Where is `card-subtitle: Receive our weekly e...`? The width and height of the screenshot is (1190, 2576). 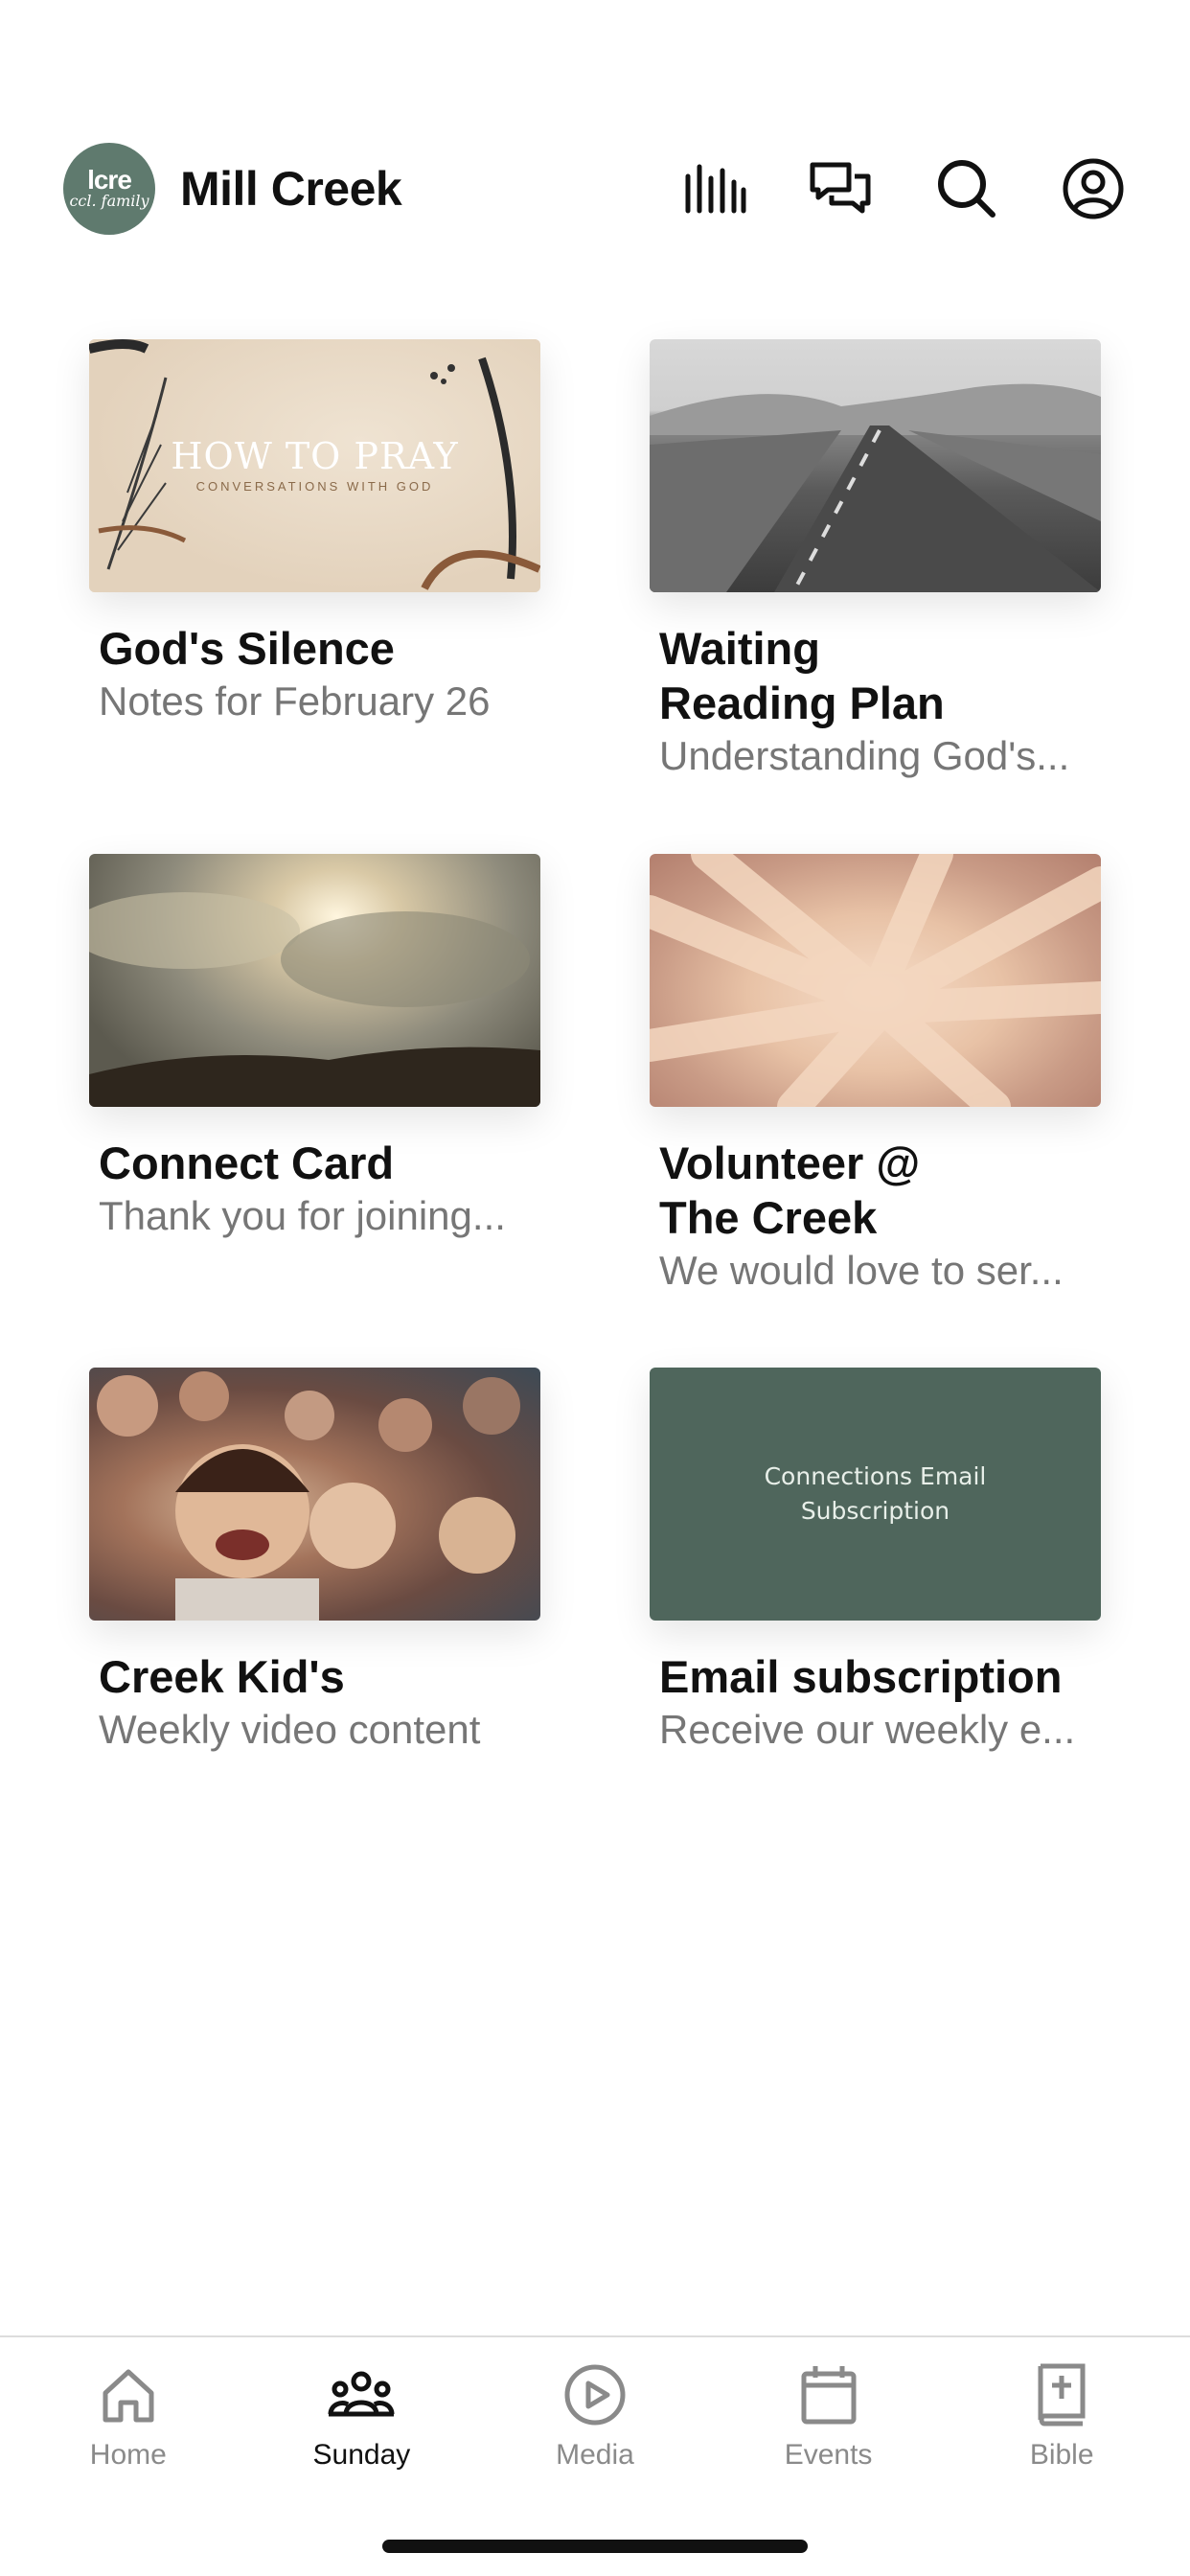
card-subtitle: Receive our weekly e... is located at coordinates (868, 1729).